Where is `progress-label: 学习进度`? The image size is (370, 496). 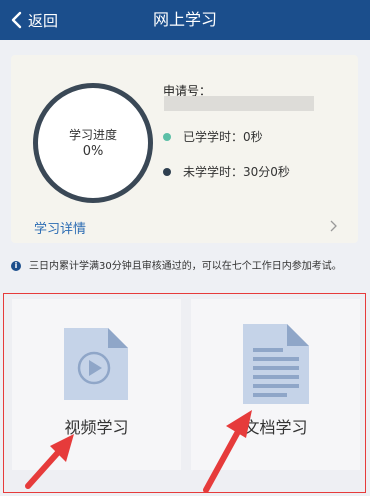
progress-label: 学习进度 is located at coordinates (92, 135).